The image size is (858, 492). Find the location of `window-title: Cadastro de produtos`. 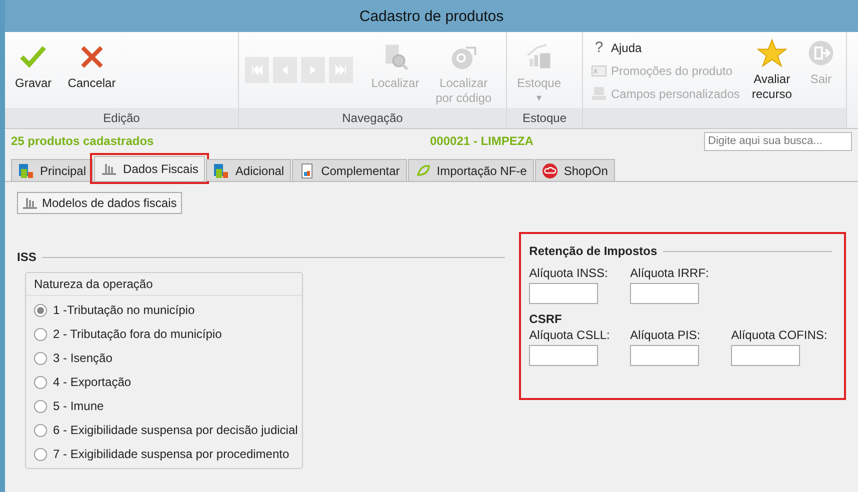

window-title: Cadastro de produtos is located at coordinates (431, 16).